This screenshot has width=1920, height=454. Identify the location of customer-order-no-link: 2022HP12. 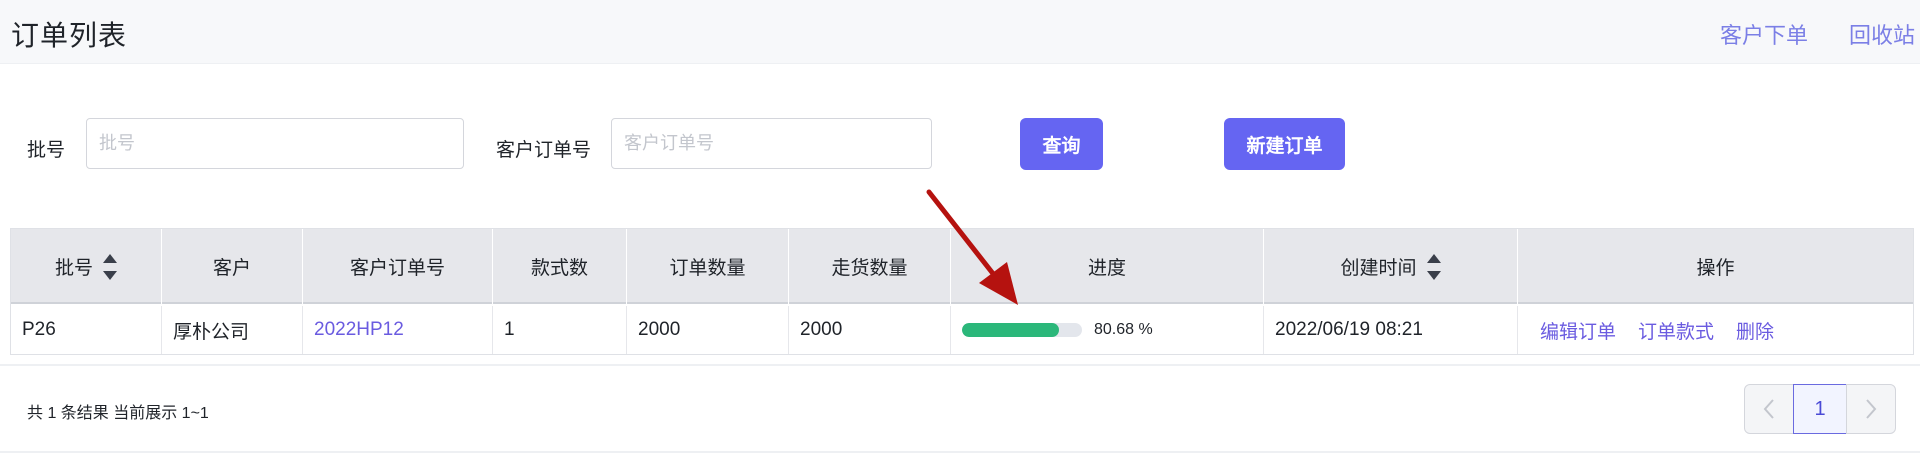
(359, 330).